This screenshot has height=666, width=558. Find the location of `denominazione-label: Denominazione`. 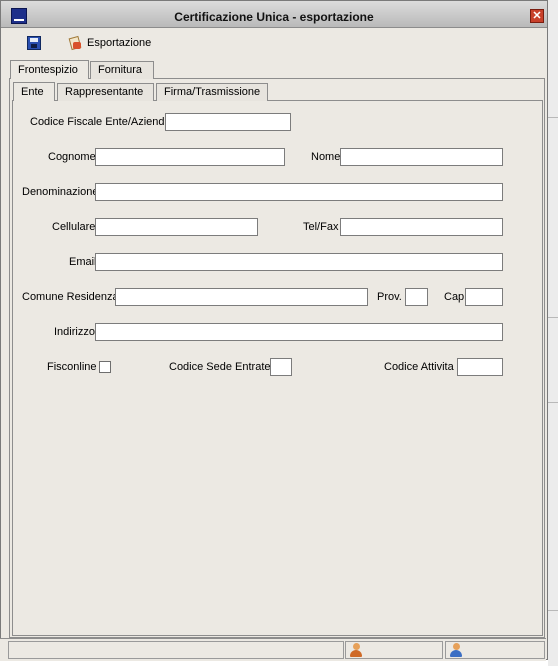

denominazione-label: Denominazione is located at coordinates (60, 192).